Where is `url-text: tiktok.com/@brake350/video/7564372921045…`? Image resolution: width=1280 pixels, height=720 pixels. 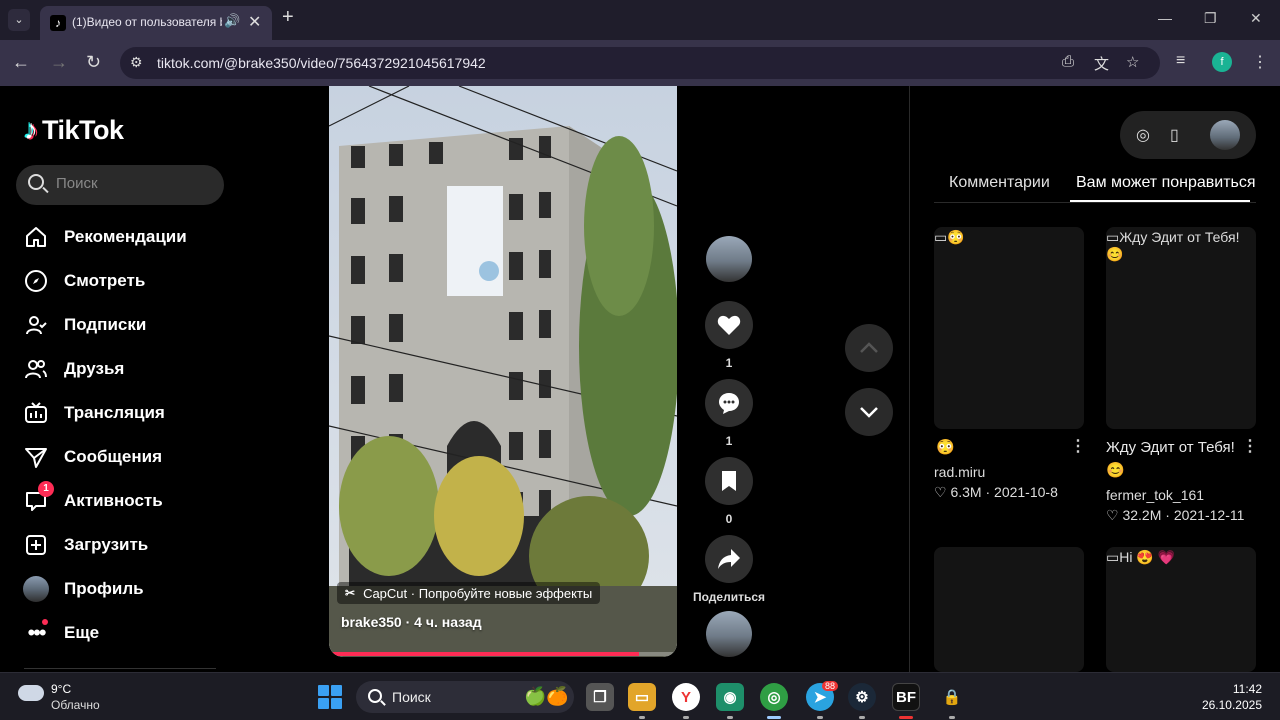
url-text: tiktok.com/@brake350/video/7564372921045… is located at coordinates (321, 63).